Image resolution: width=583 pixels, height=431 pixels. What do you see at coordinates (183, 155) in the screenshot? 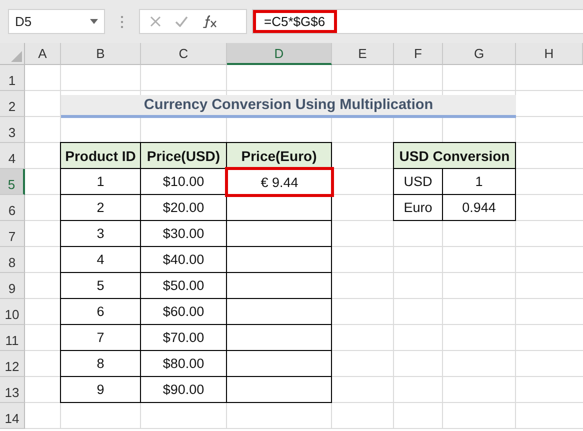
I see `column-heading: Price(USD)` at bounding box center [183, 155].